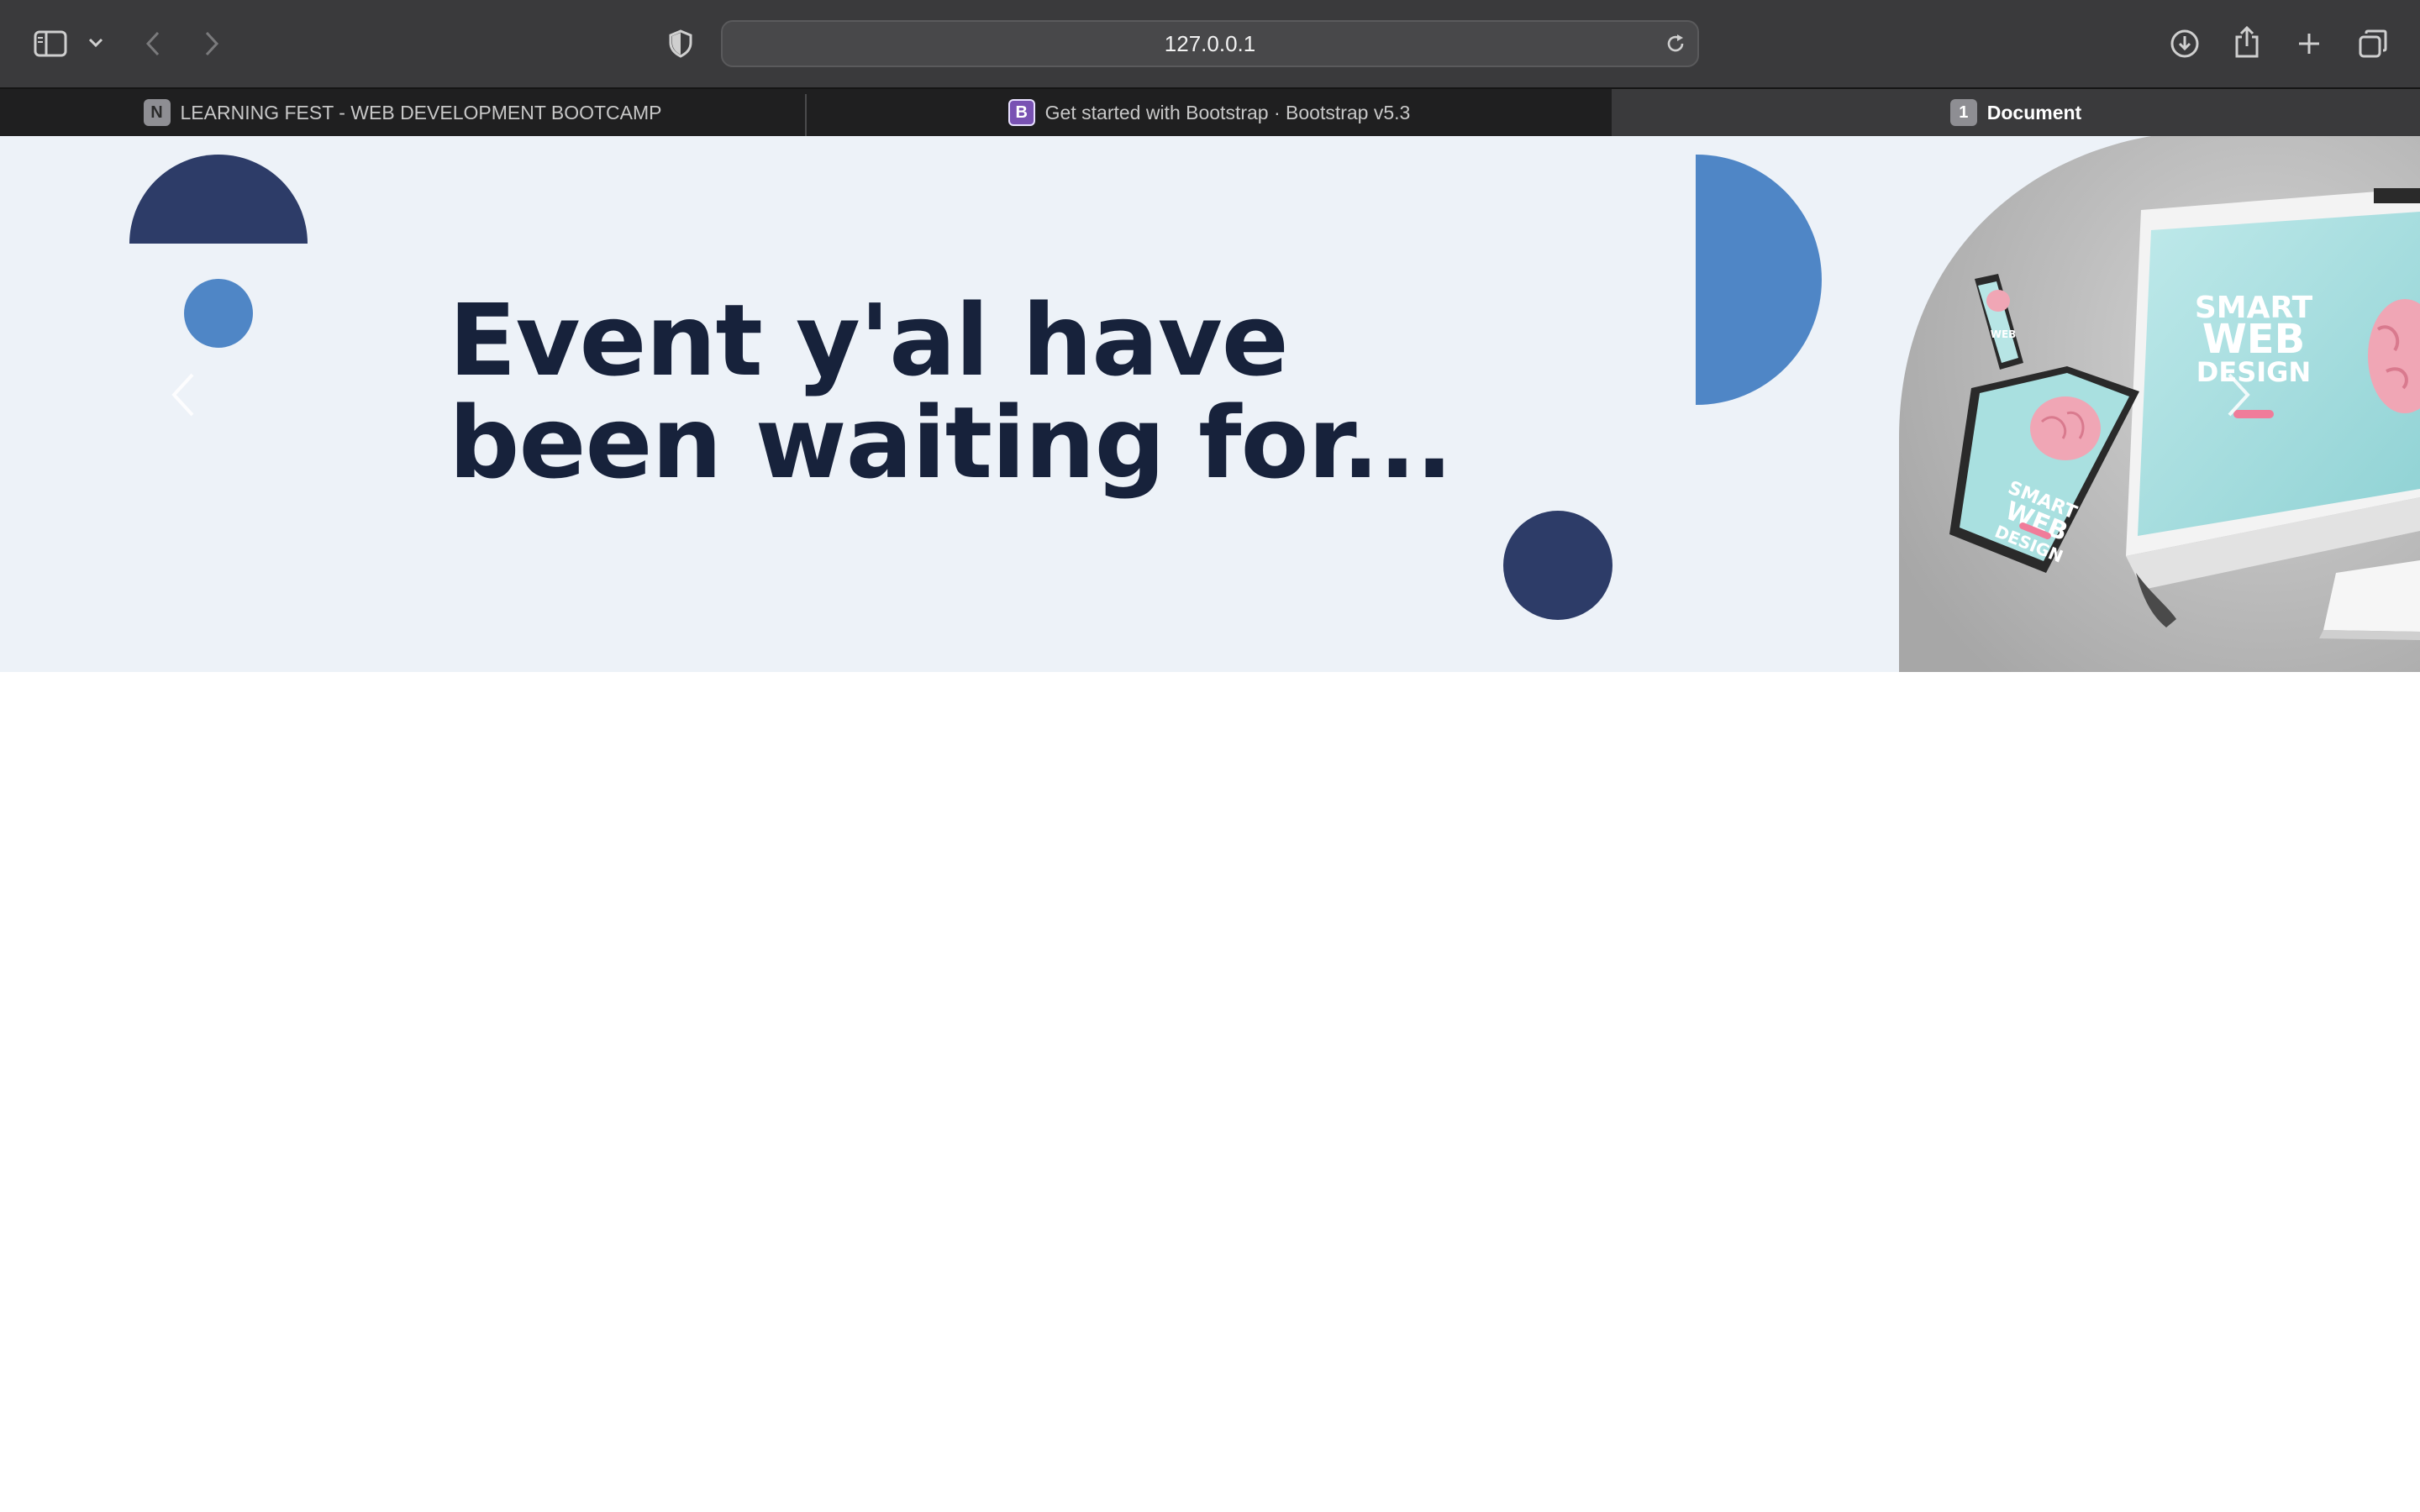 The width and height of the screenshot is (2420, 1512). I want to click on tab-favicon: N, so click(157, 112).